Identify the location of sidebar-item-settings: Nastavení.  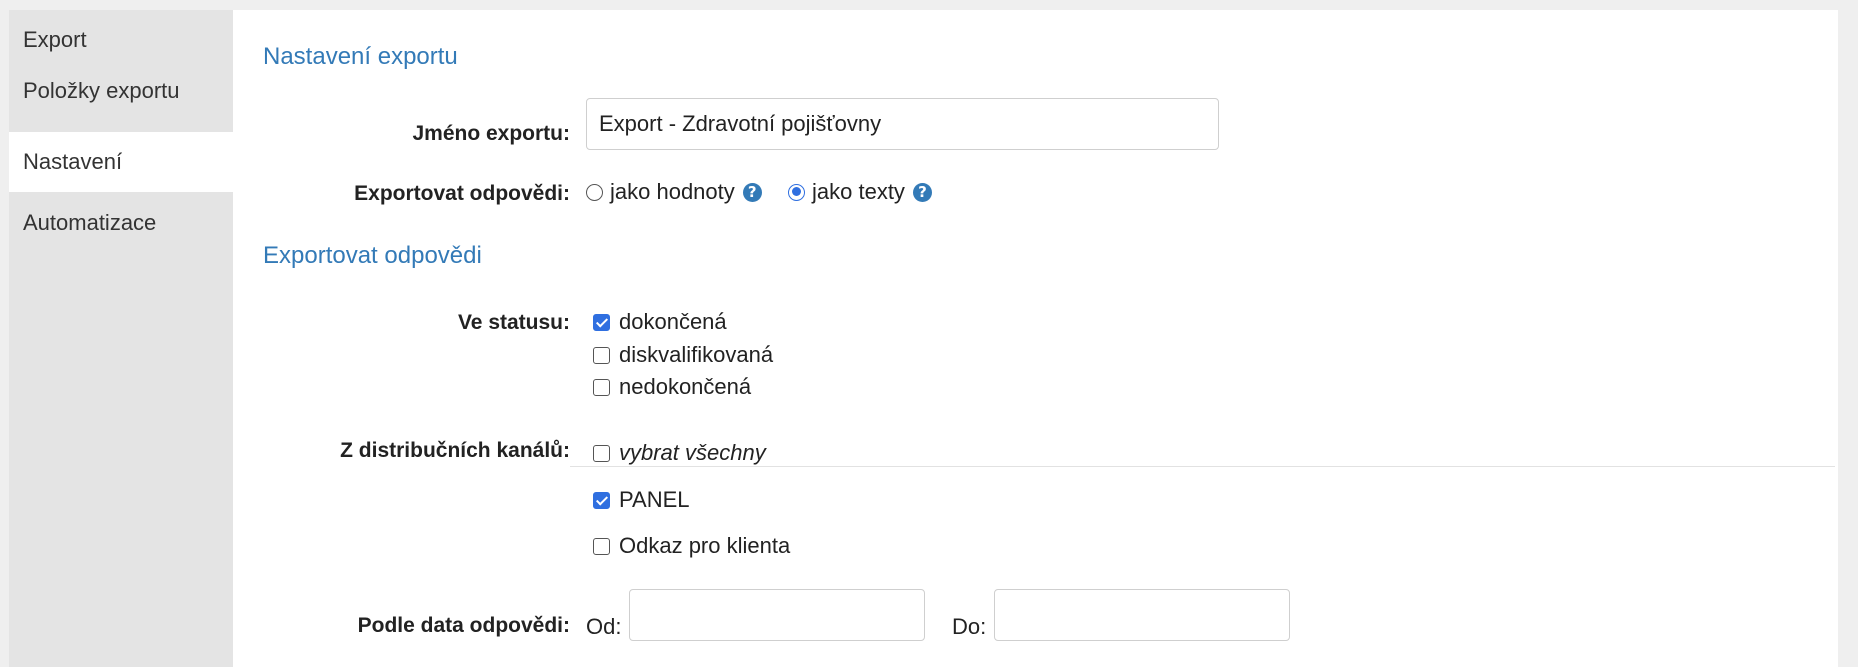
(121, 162).